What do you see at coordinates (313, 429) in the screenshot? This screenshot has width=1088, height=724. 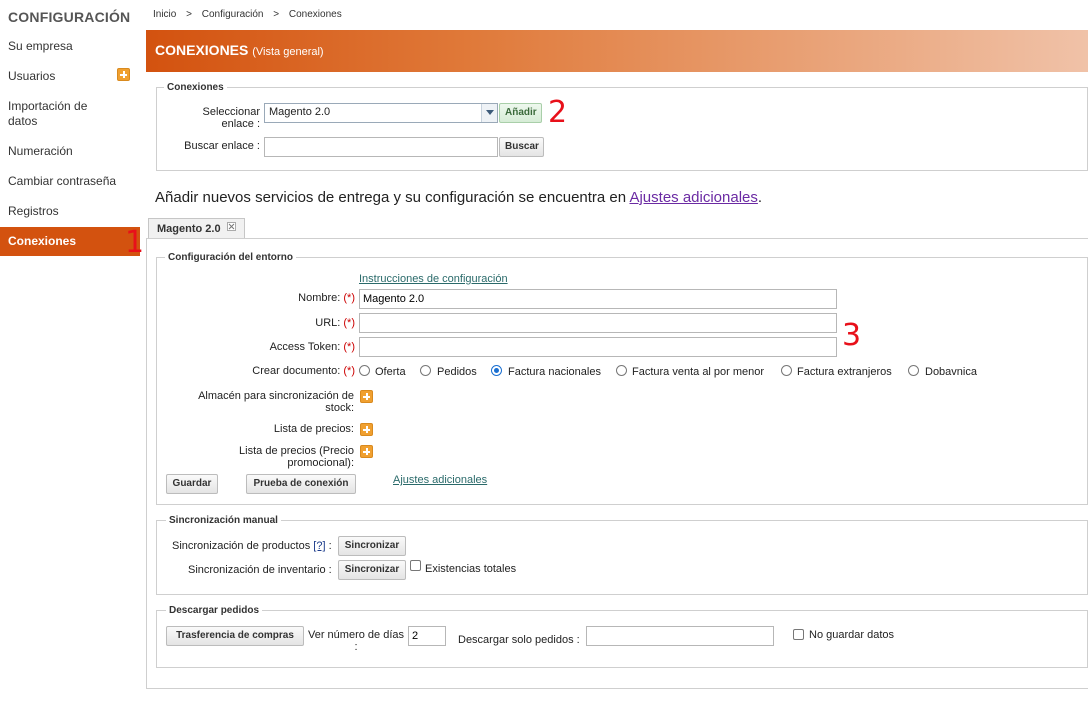 I see `pricelist-label: Lista de precios:` at bounding box center [313, 429].